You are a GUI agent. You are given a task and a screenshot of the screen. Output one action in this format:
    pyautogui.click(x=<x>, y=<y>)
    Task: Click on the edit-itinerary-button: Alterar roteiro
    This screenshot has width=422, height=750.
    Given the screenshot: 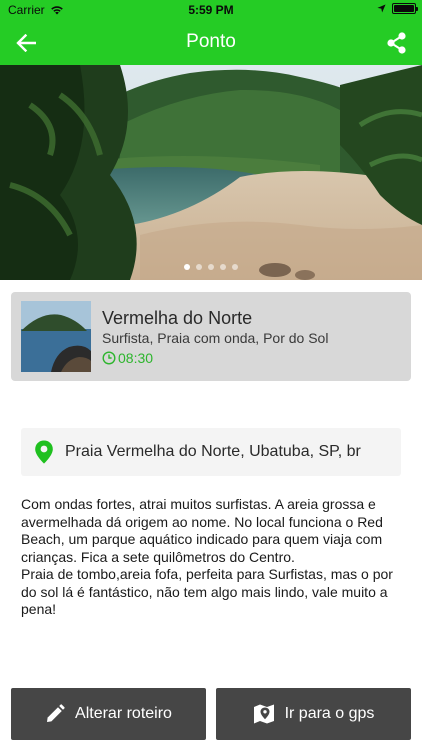 What is the action you would take?
    pyautogui.click(x=108, y=714)
    